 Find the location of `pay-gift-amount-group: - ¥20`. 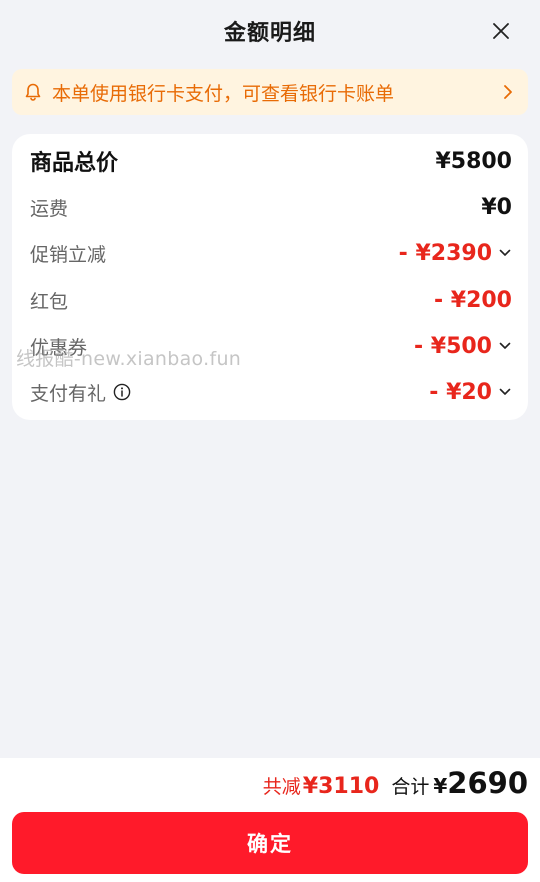

pay-gift-amount-group: - ¥20 is located at coordinates (470, 392).